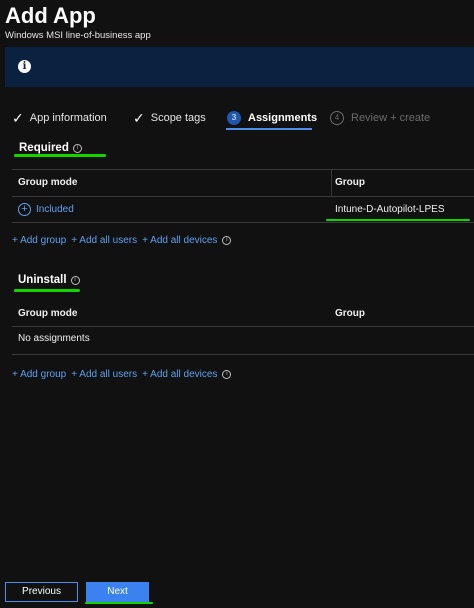 This screenshot has height=608, width=474. I want to click on uninstall-section-title: Uninstall i, so click(49, 280).